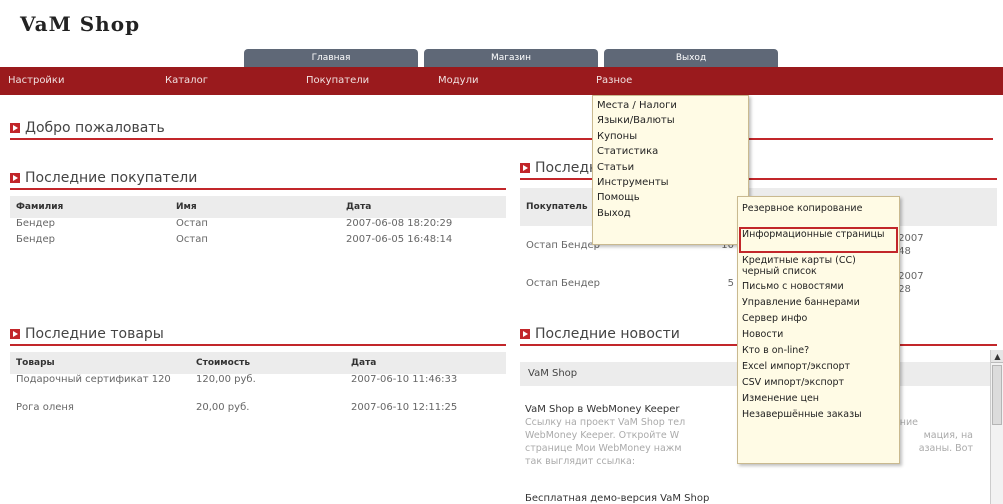  Describe the element at coordinates (670, 151) in the screenshot. I see `menu-item-statistics: Статистика` at that location.